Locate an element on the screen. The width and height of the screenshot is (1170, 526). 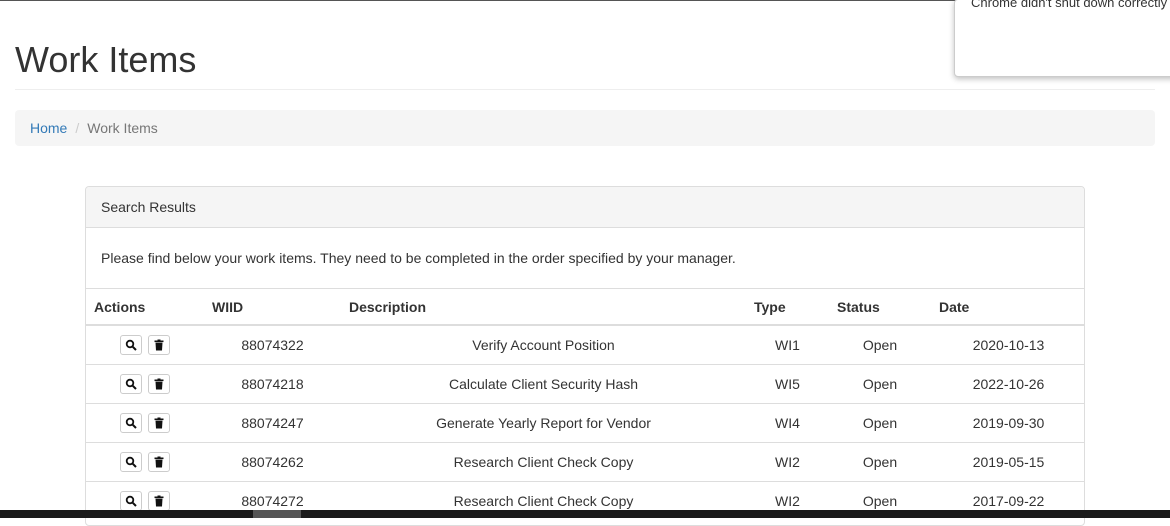
breadcrumb-current: Work Items is located at coordinates (122, 128).